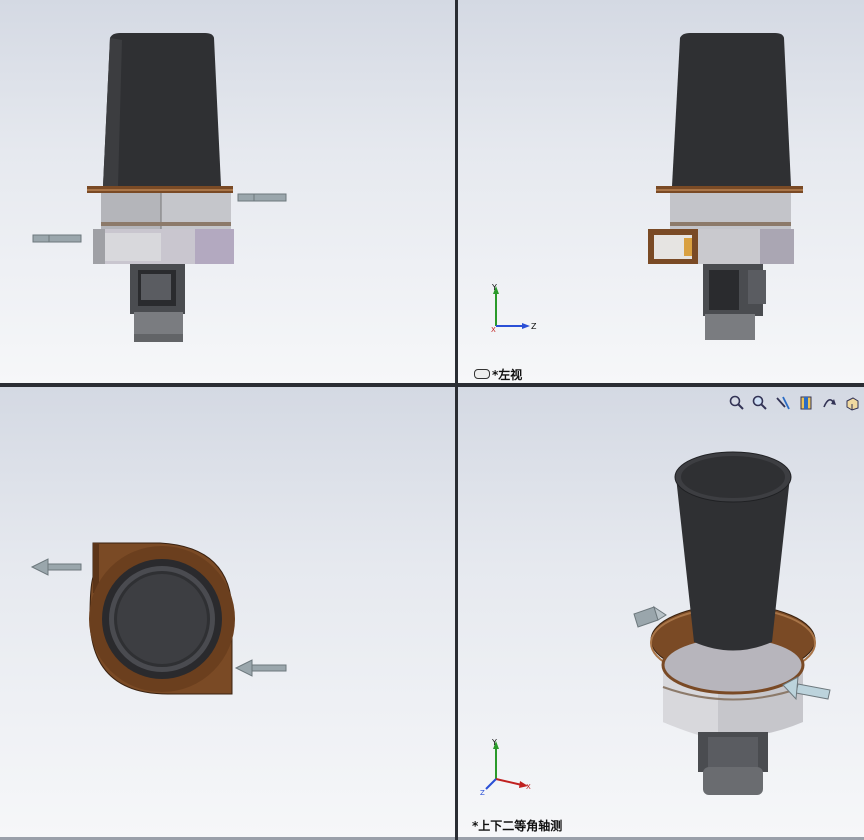  Describe the element at coordinates (494, 287) in the screenshot. I see `triad-y-label: Y` at that location.